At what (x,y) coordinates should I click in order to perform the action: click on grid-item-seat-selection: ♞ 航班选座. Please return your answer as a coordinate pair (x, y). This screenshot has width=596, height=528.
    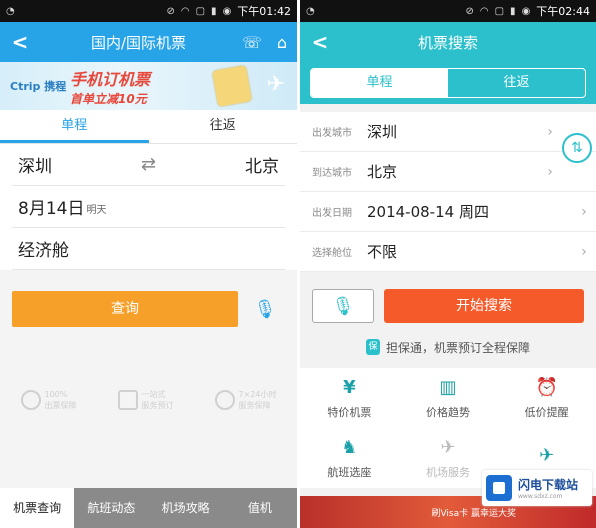
    Looking at the image, I should click on (349, 458).